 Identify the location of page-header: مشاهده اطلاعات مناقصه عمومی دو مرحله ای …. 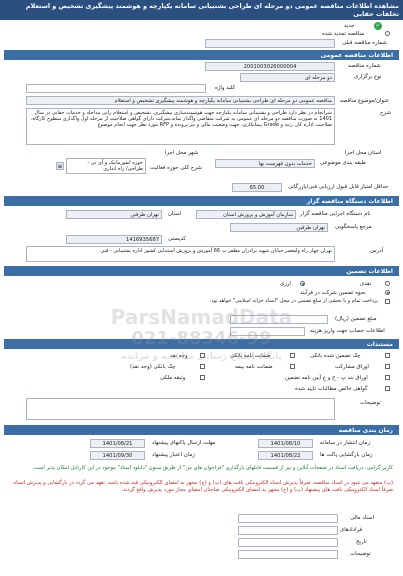
(201, 10).